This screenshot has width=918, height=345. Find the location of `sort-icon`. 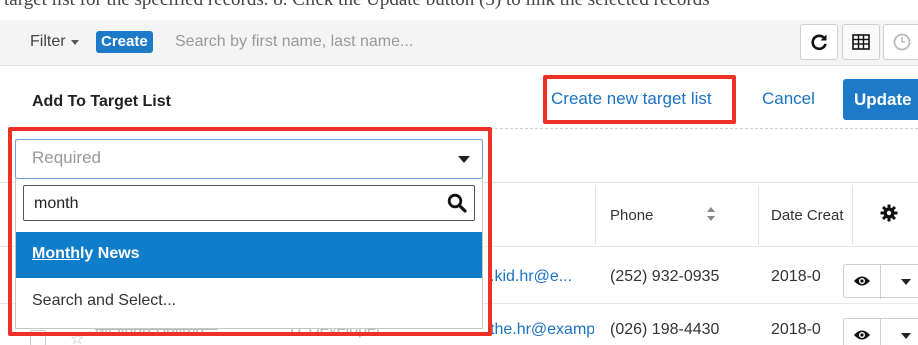

sort-icon is located at coordinates (711, 214).